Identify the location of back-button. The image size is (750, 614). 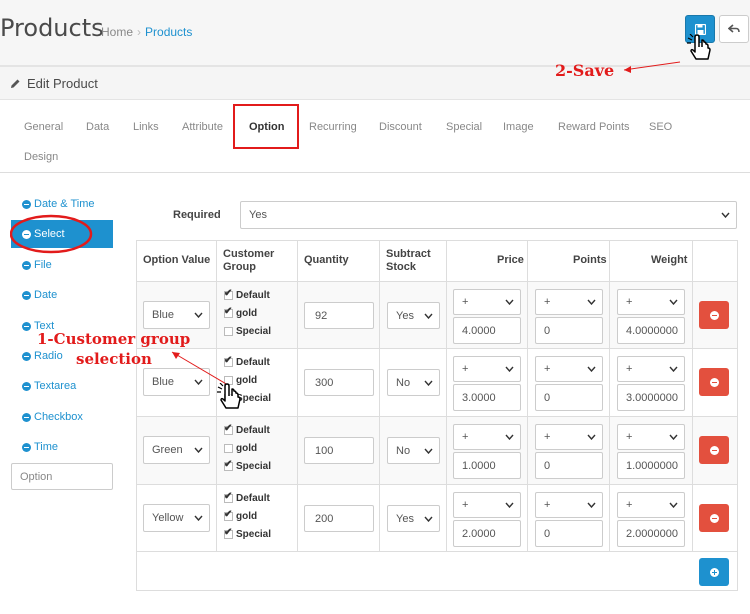
(734, 29).